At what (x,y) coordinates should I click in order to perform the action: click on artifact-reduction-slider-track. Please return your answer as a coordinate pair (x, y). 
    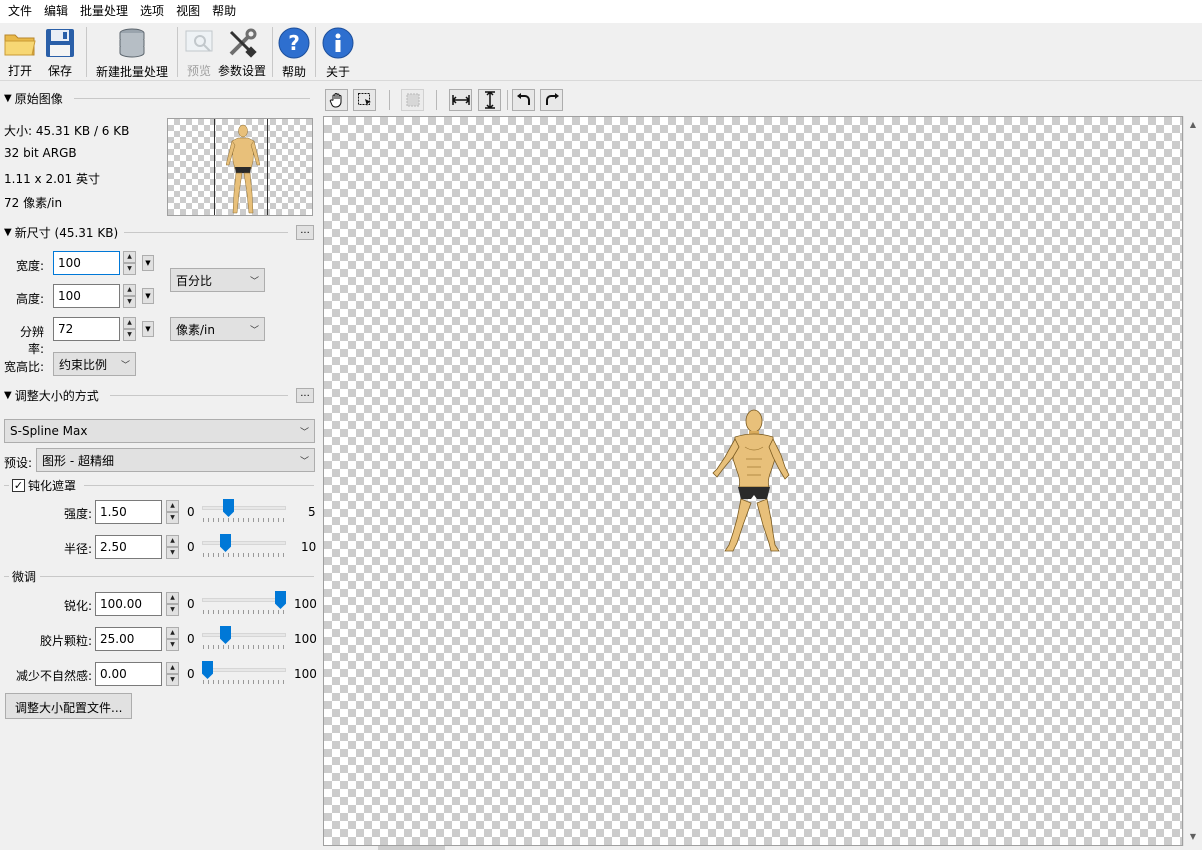
    Looking at the image, I should click on (244, 670).